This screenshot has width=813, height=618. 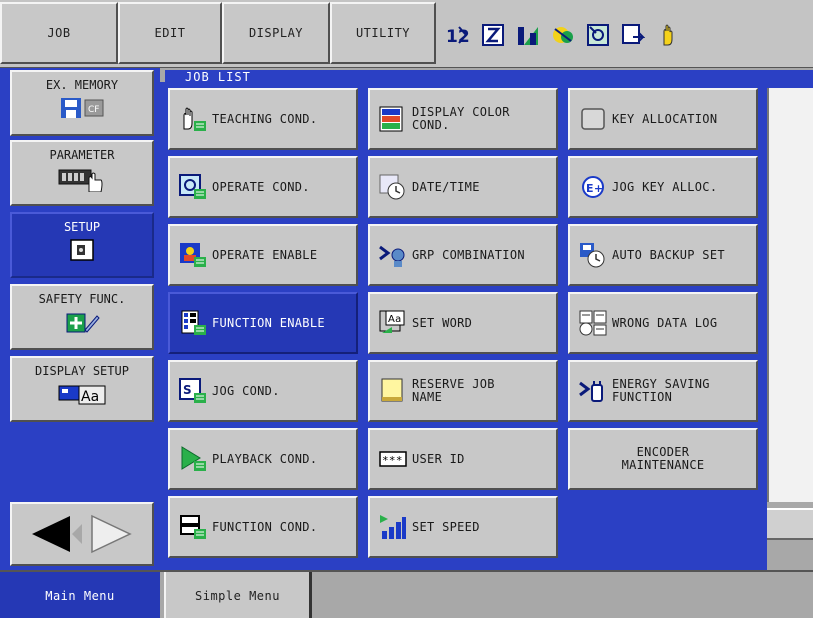 What do you see at coordinates (193, 458) in the screenshot?
I see `playback-icon` at bounding box center [193, 458].